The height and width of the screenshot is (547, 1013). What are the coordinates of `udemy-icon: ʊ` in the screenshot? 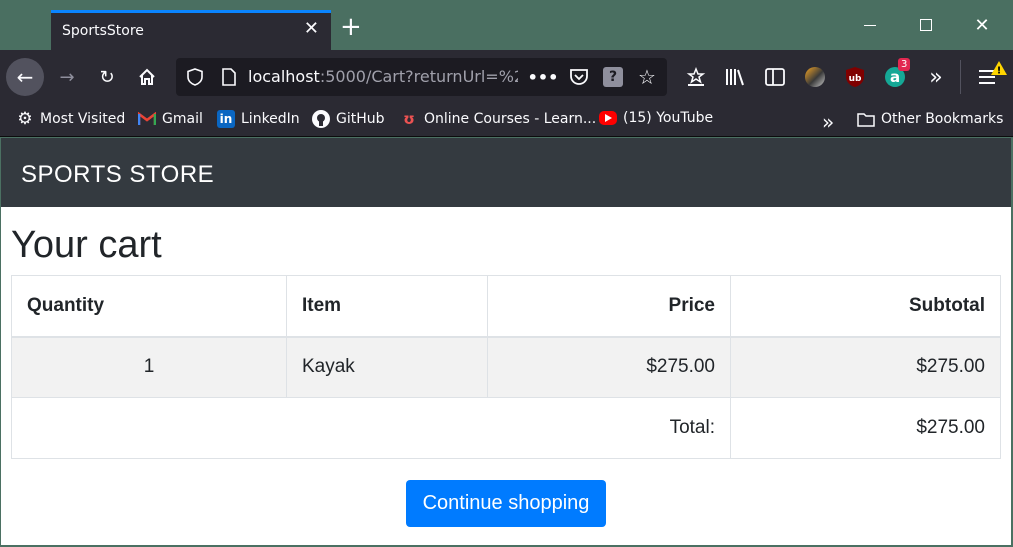 It's located at (409, 119).